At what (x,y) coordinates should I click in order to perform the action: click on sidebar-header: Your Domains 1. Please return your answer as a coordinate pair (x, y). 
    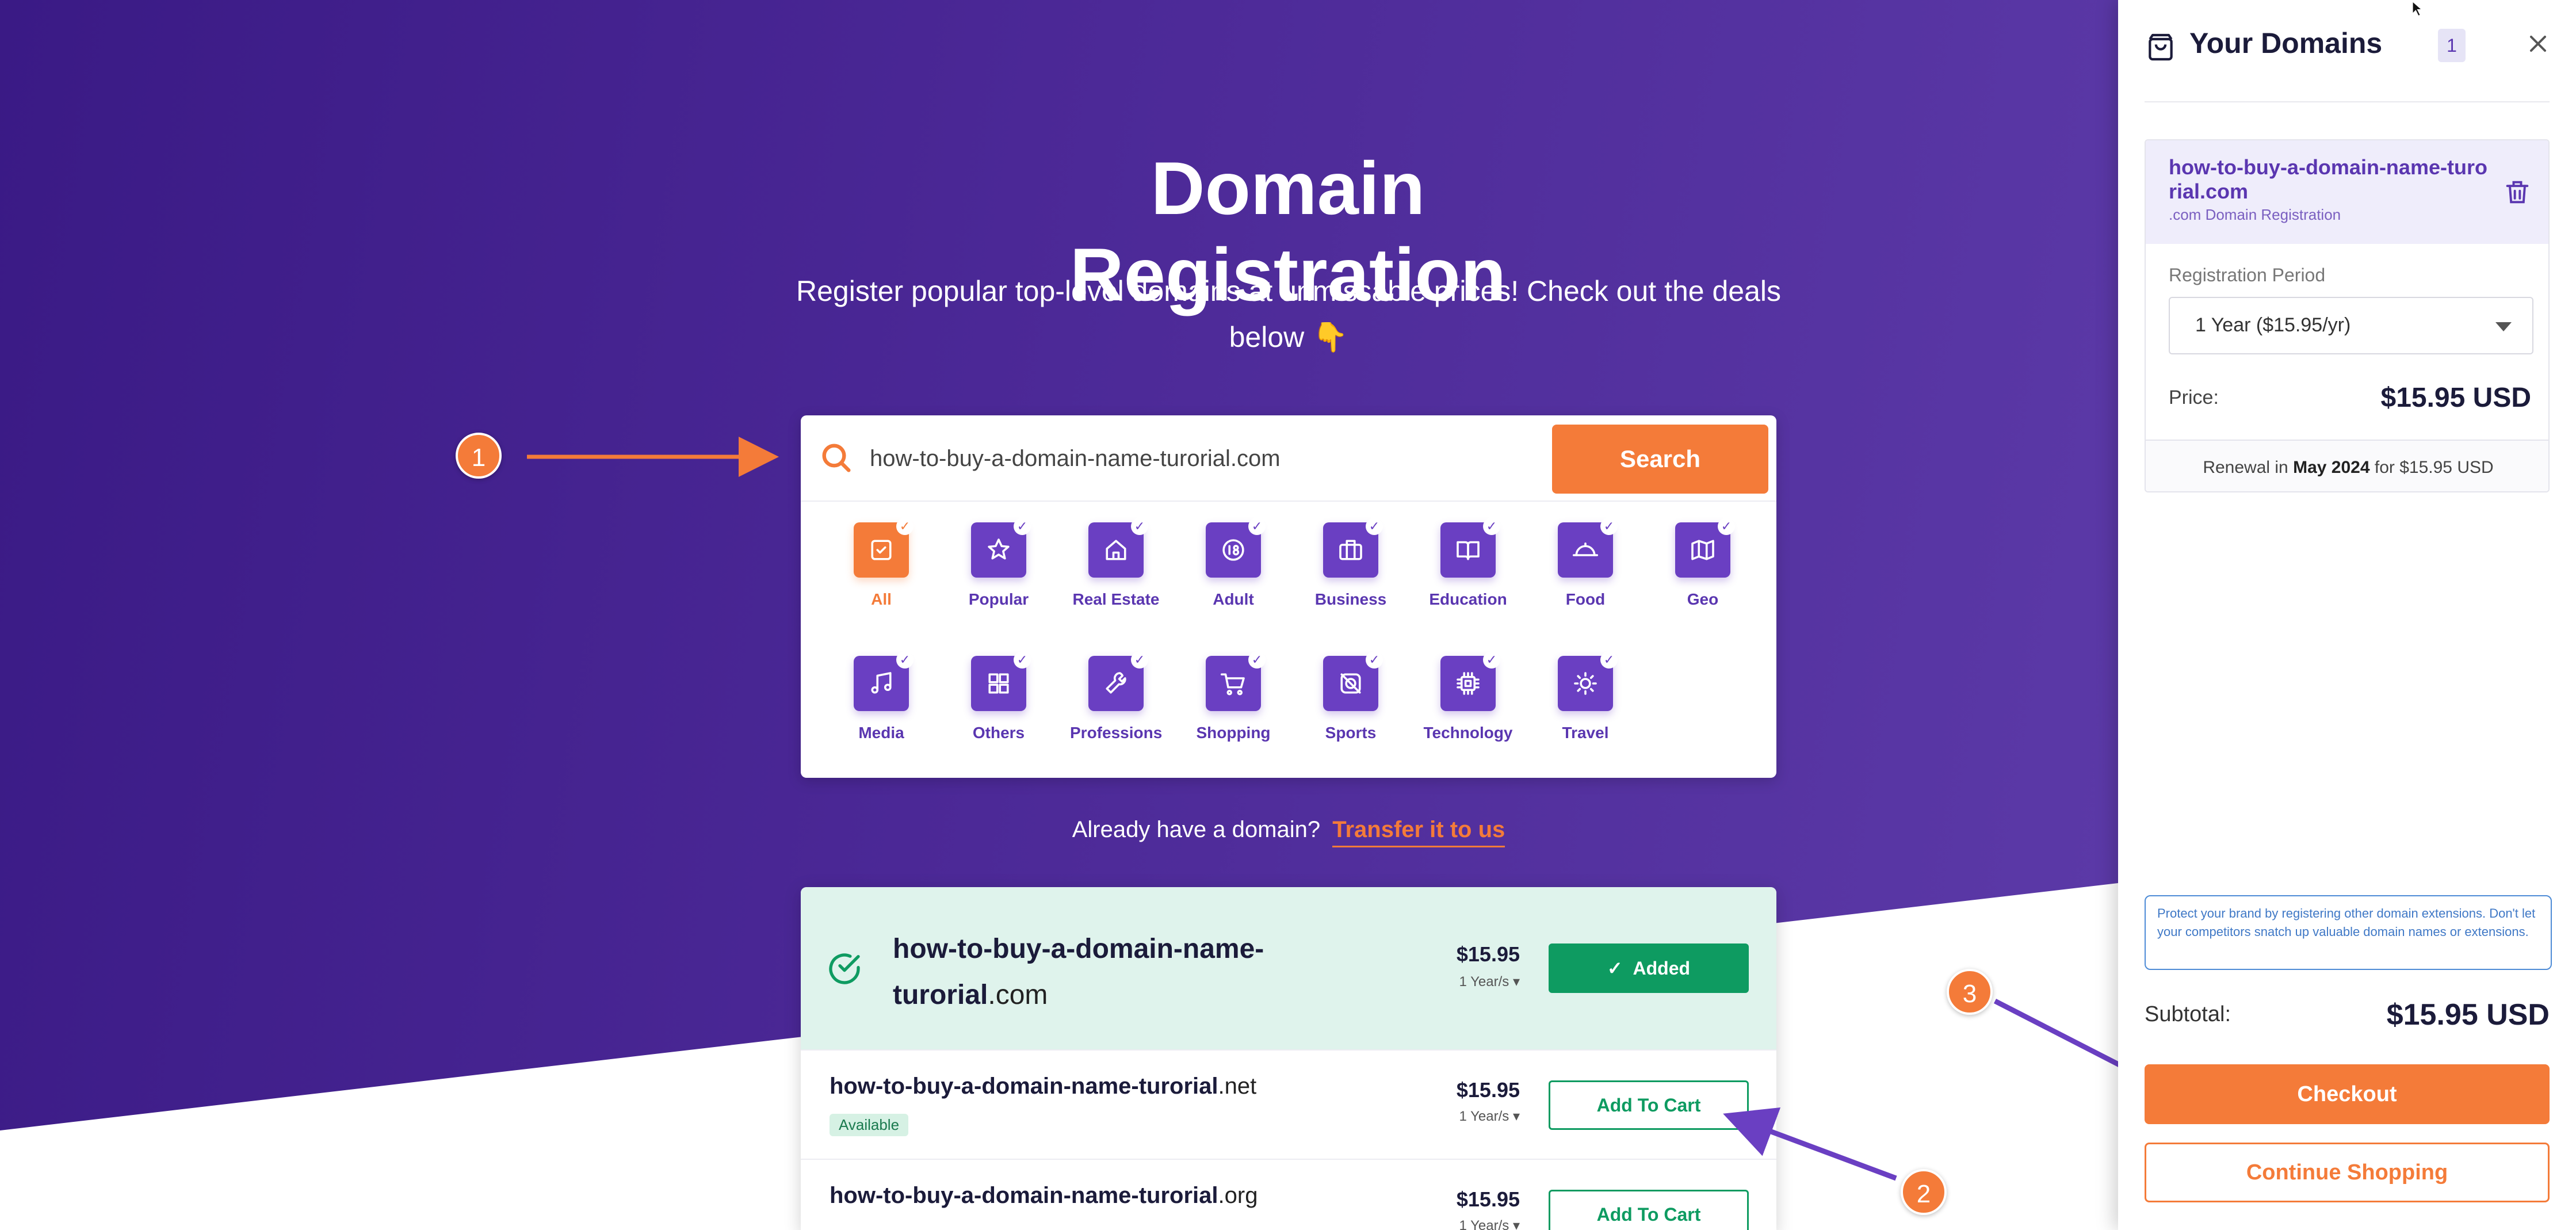
    Looking at the image, I should click on (2347, 62).